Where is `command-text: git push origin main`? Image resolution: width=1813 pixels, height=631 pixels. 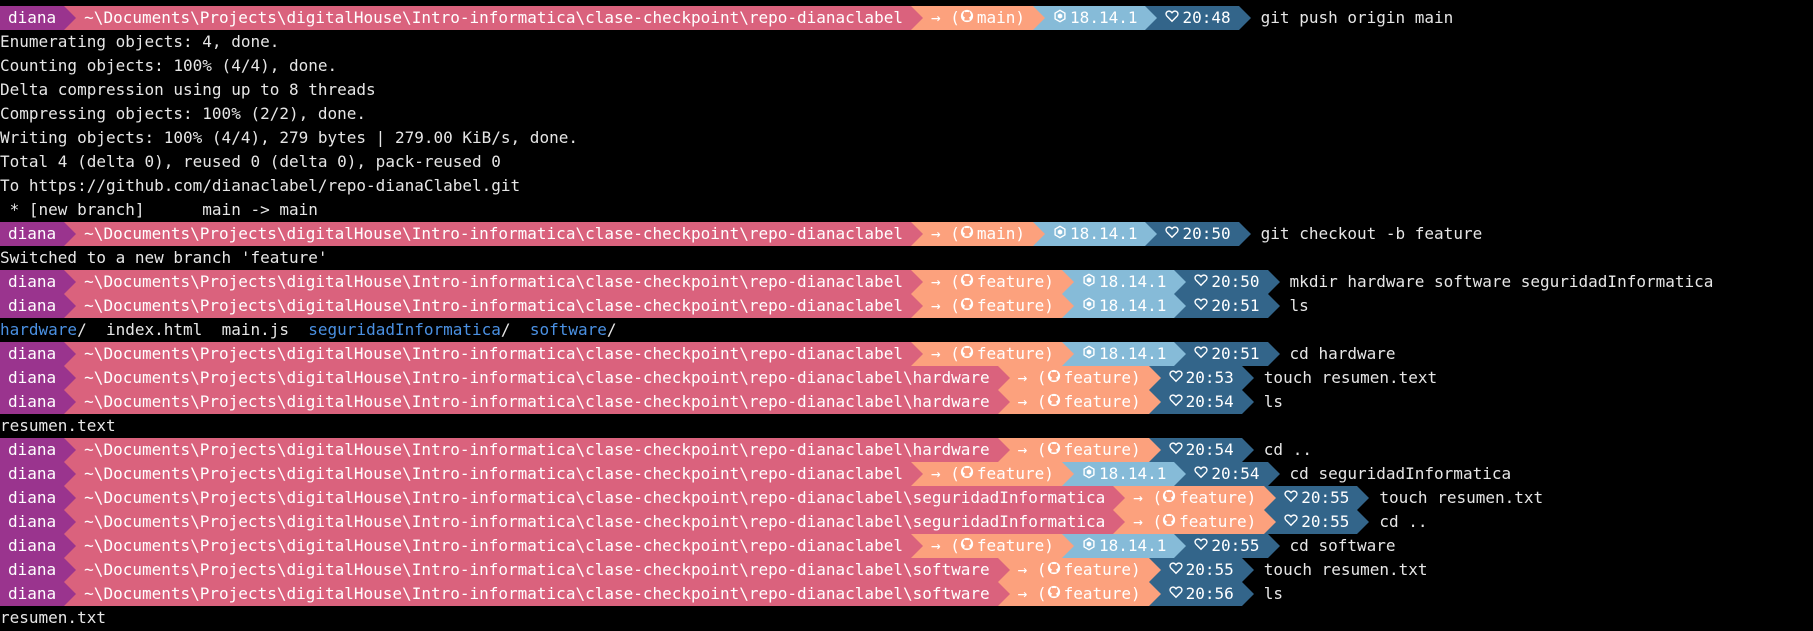
command-text: git push origin main is located at coordinates (1357, 17).